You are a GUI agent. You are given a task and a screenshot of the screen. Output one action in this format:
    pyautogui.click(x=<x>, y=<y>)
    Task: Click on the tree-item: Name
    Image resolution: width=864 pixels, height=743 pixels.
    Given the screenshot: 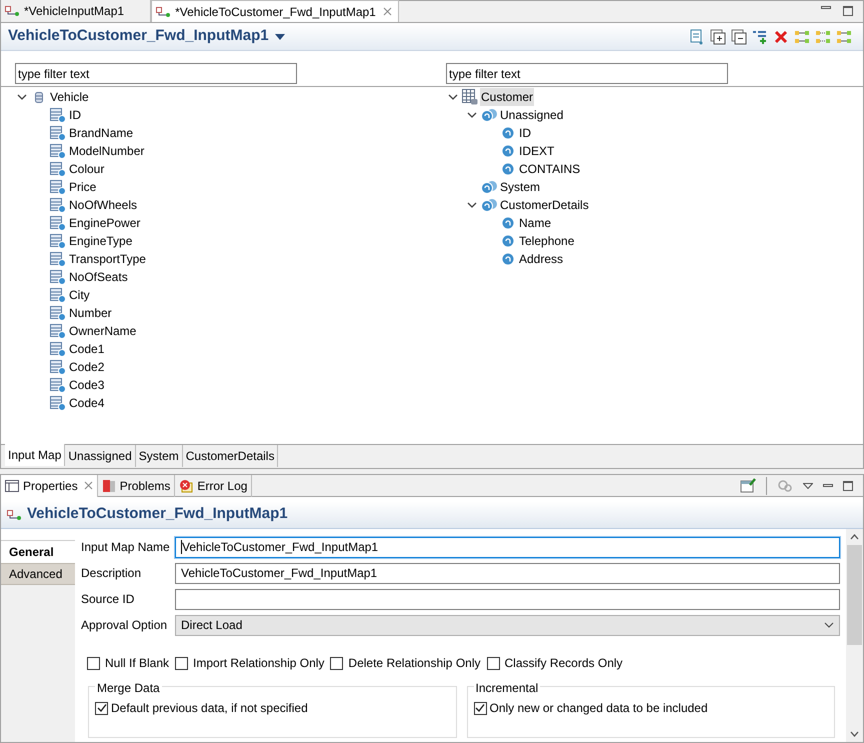 What is the action you would take?
    pyautogui.click(x=535, y=223)
    